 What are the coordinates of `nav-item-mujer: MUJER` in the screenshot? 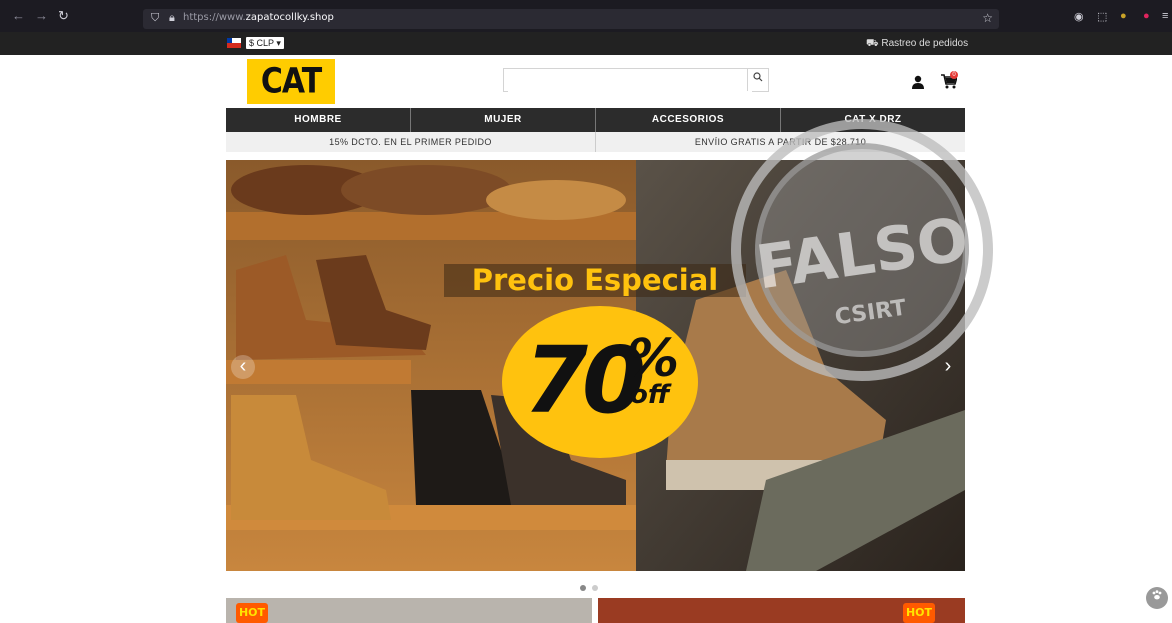 It's located at (503, 120).